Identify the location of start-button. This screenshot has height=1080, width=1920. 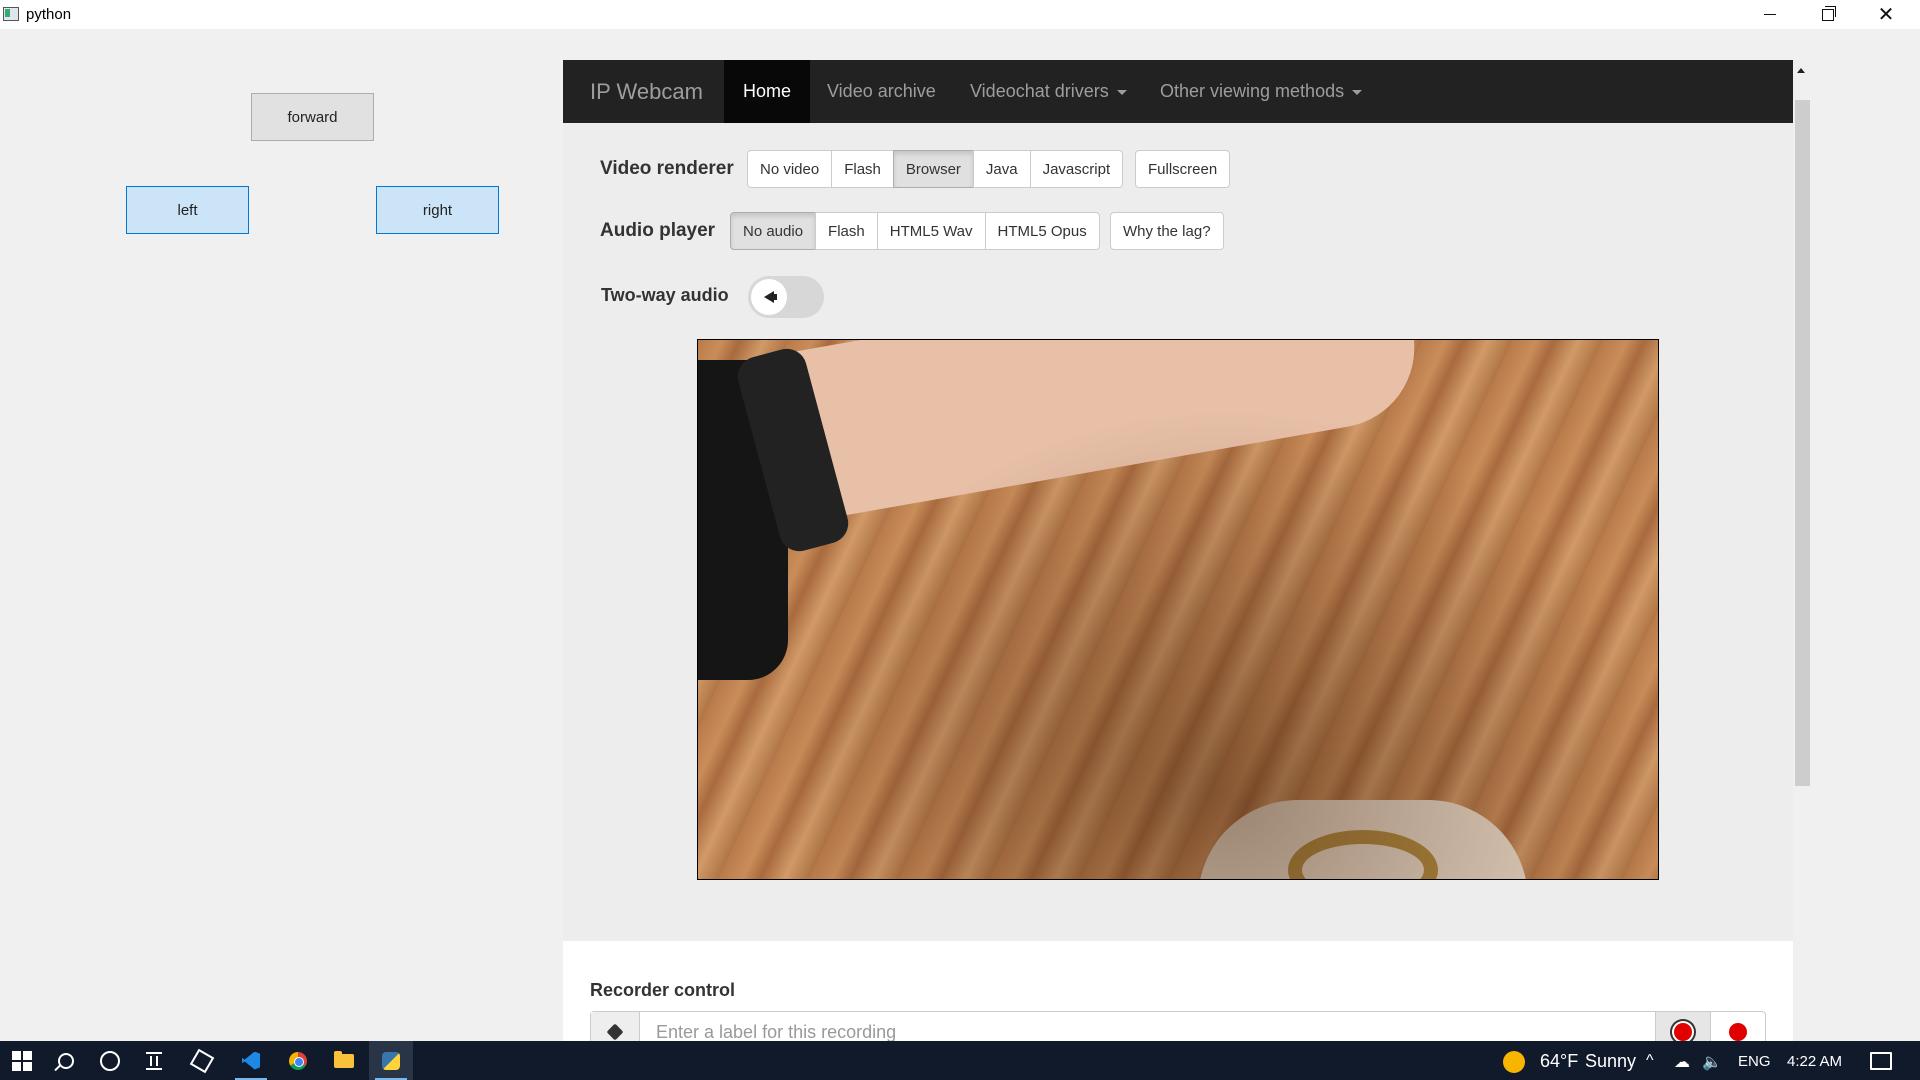
(22, 1060).